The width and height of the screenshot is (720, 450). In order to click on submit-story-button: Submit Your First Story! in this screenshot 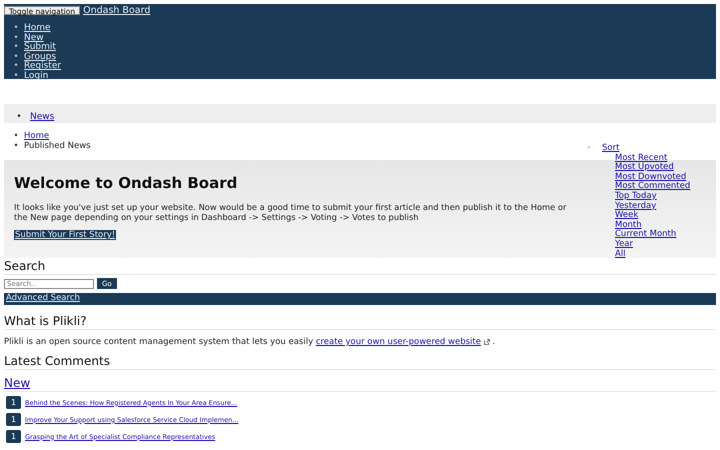, I will do `click(65, 235)`.